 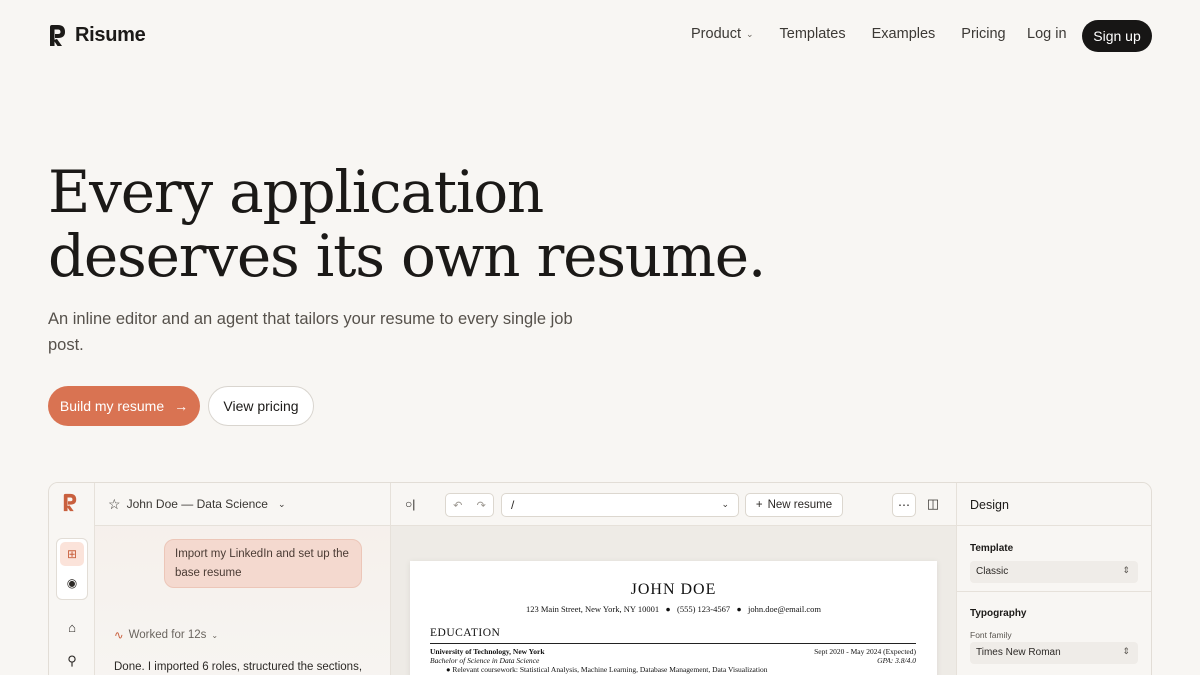 I want to click on typography-label: Typography, so click(x=998, y=613).